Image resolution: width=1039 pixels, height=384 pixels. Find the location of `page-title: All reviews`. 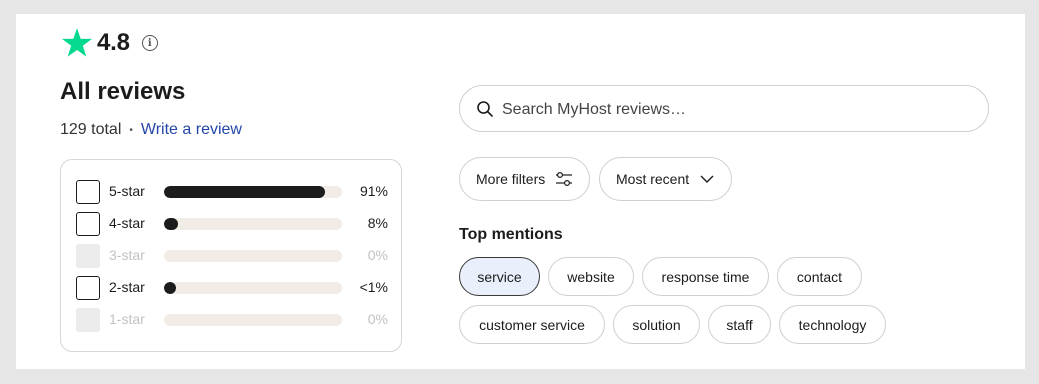

page-title: All reviews is located at coordinates (123, 91).